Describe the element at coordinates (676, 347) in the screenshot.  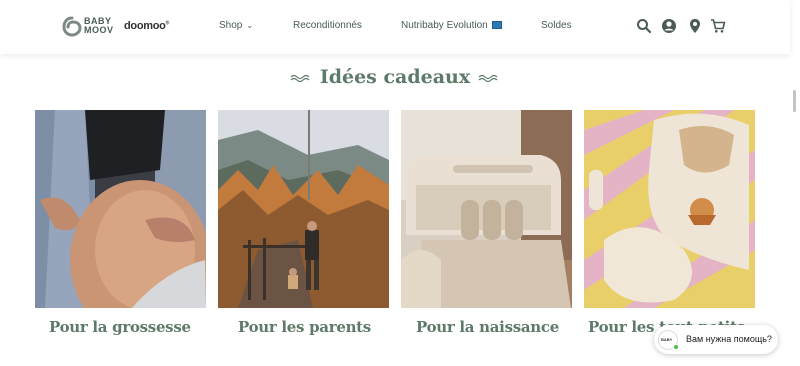
I see `online-status-icon` at that location.